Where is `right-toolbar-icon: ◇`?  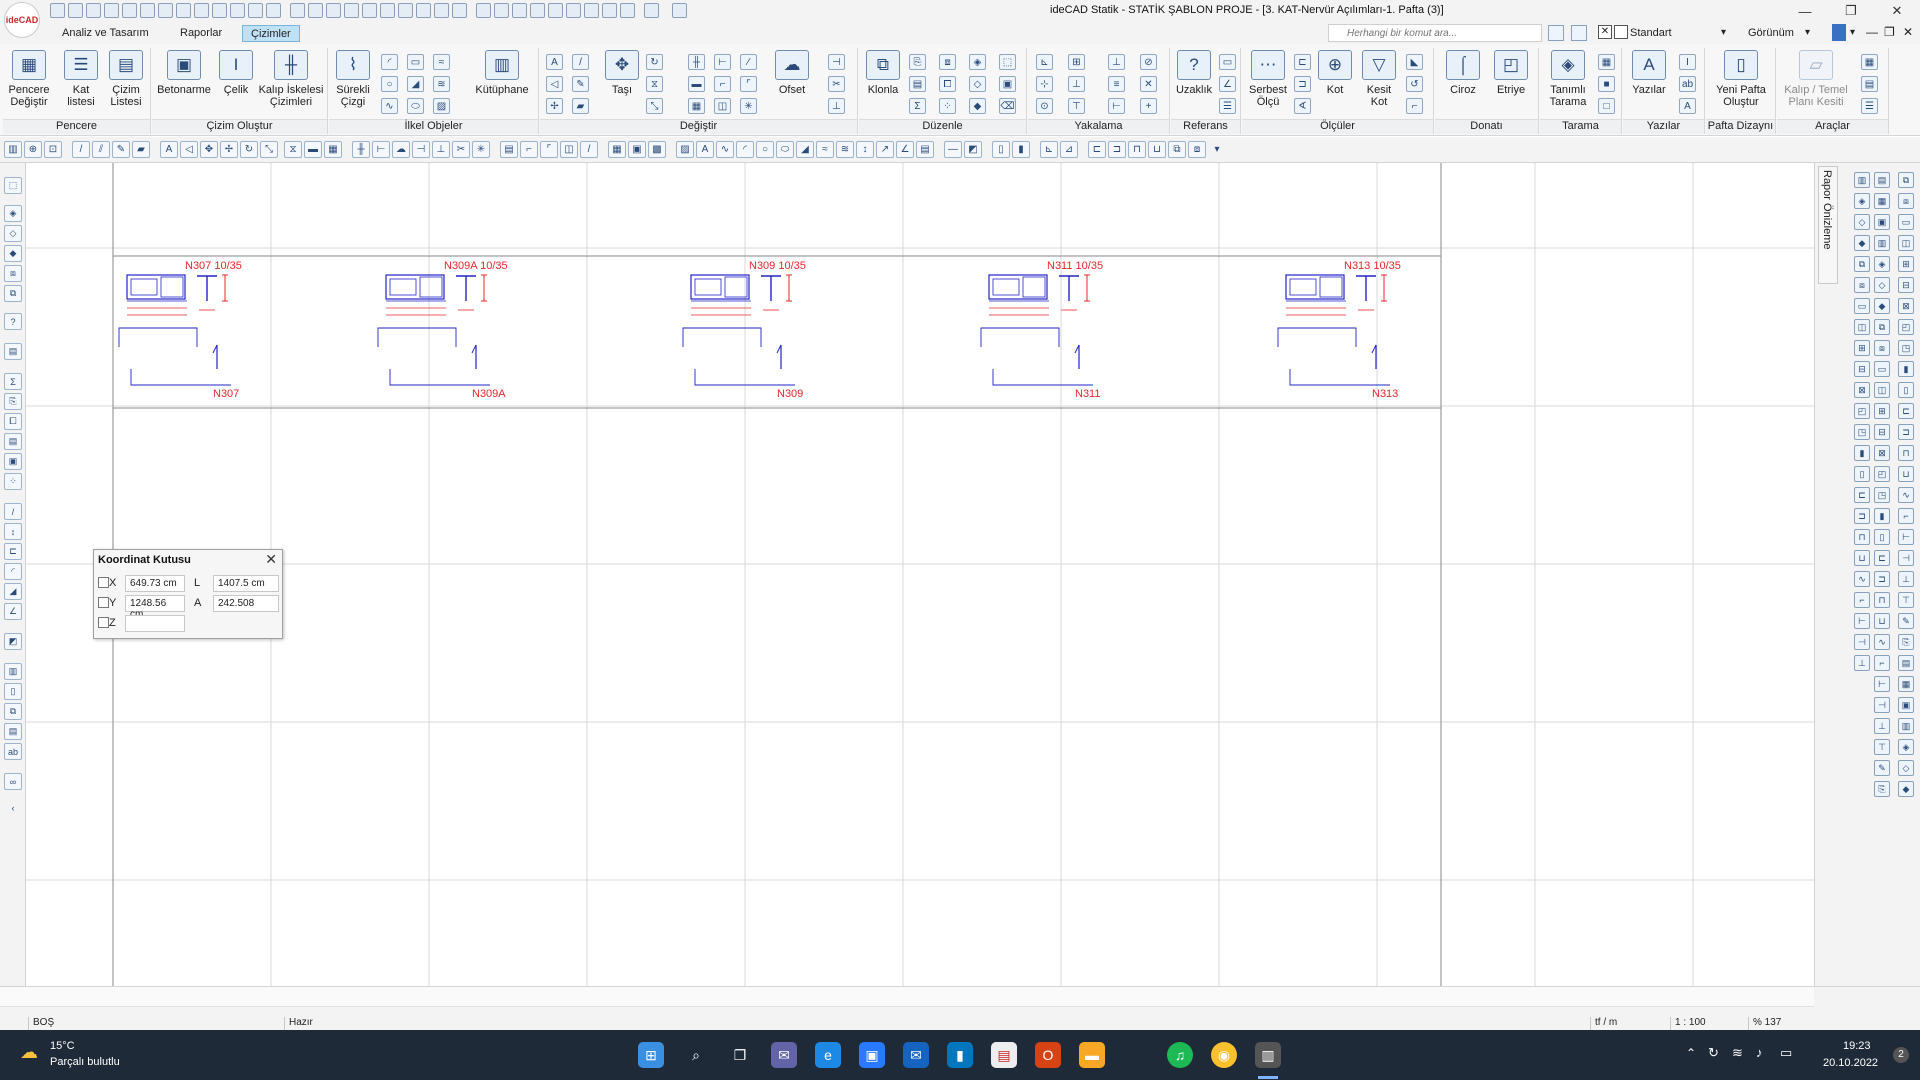
right-toolbar-icon: ◇ is located at coordinates (1862, 222).